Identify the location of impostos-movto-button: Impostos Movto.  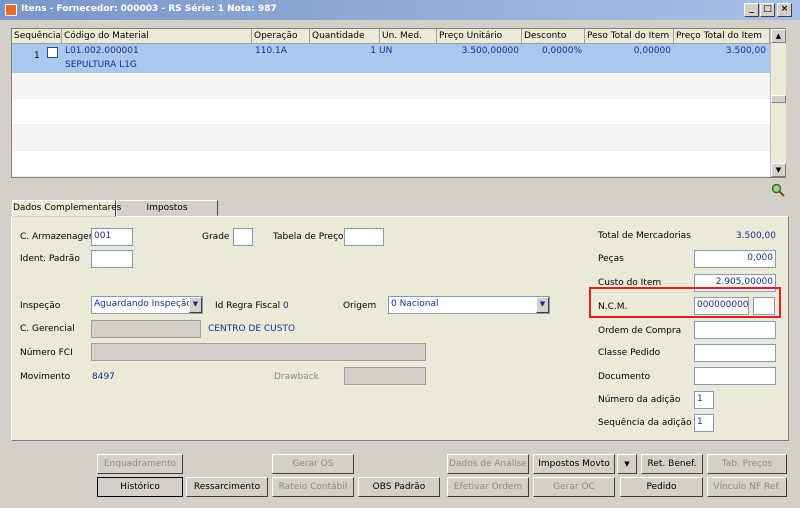
(574, 464).